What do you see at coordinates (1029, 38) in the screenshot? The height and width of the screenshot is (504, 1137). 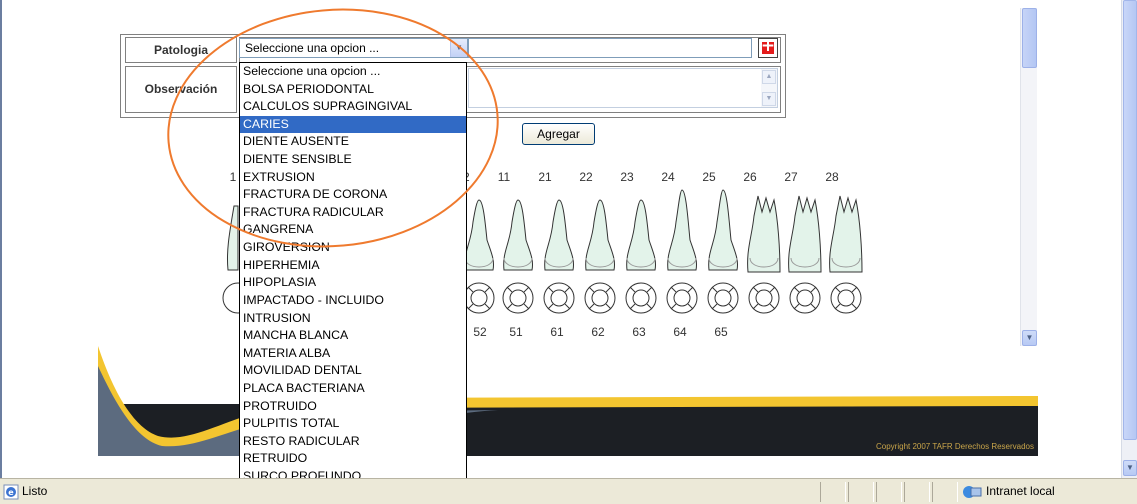 I see `inner-scroll-thumb` at bounding box center [1029, 38].